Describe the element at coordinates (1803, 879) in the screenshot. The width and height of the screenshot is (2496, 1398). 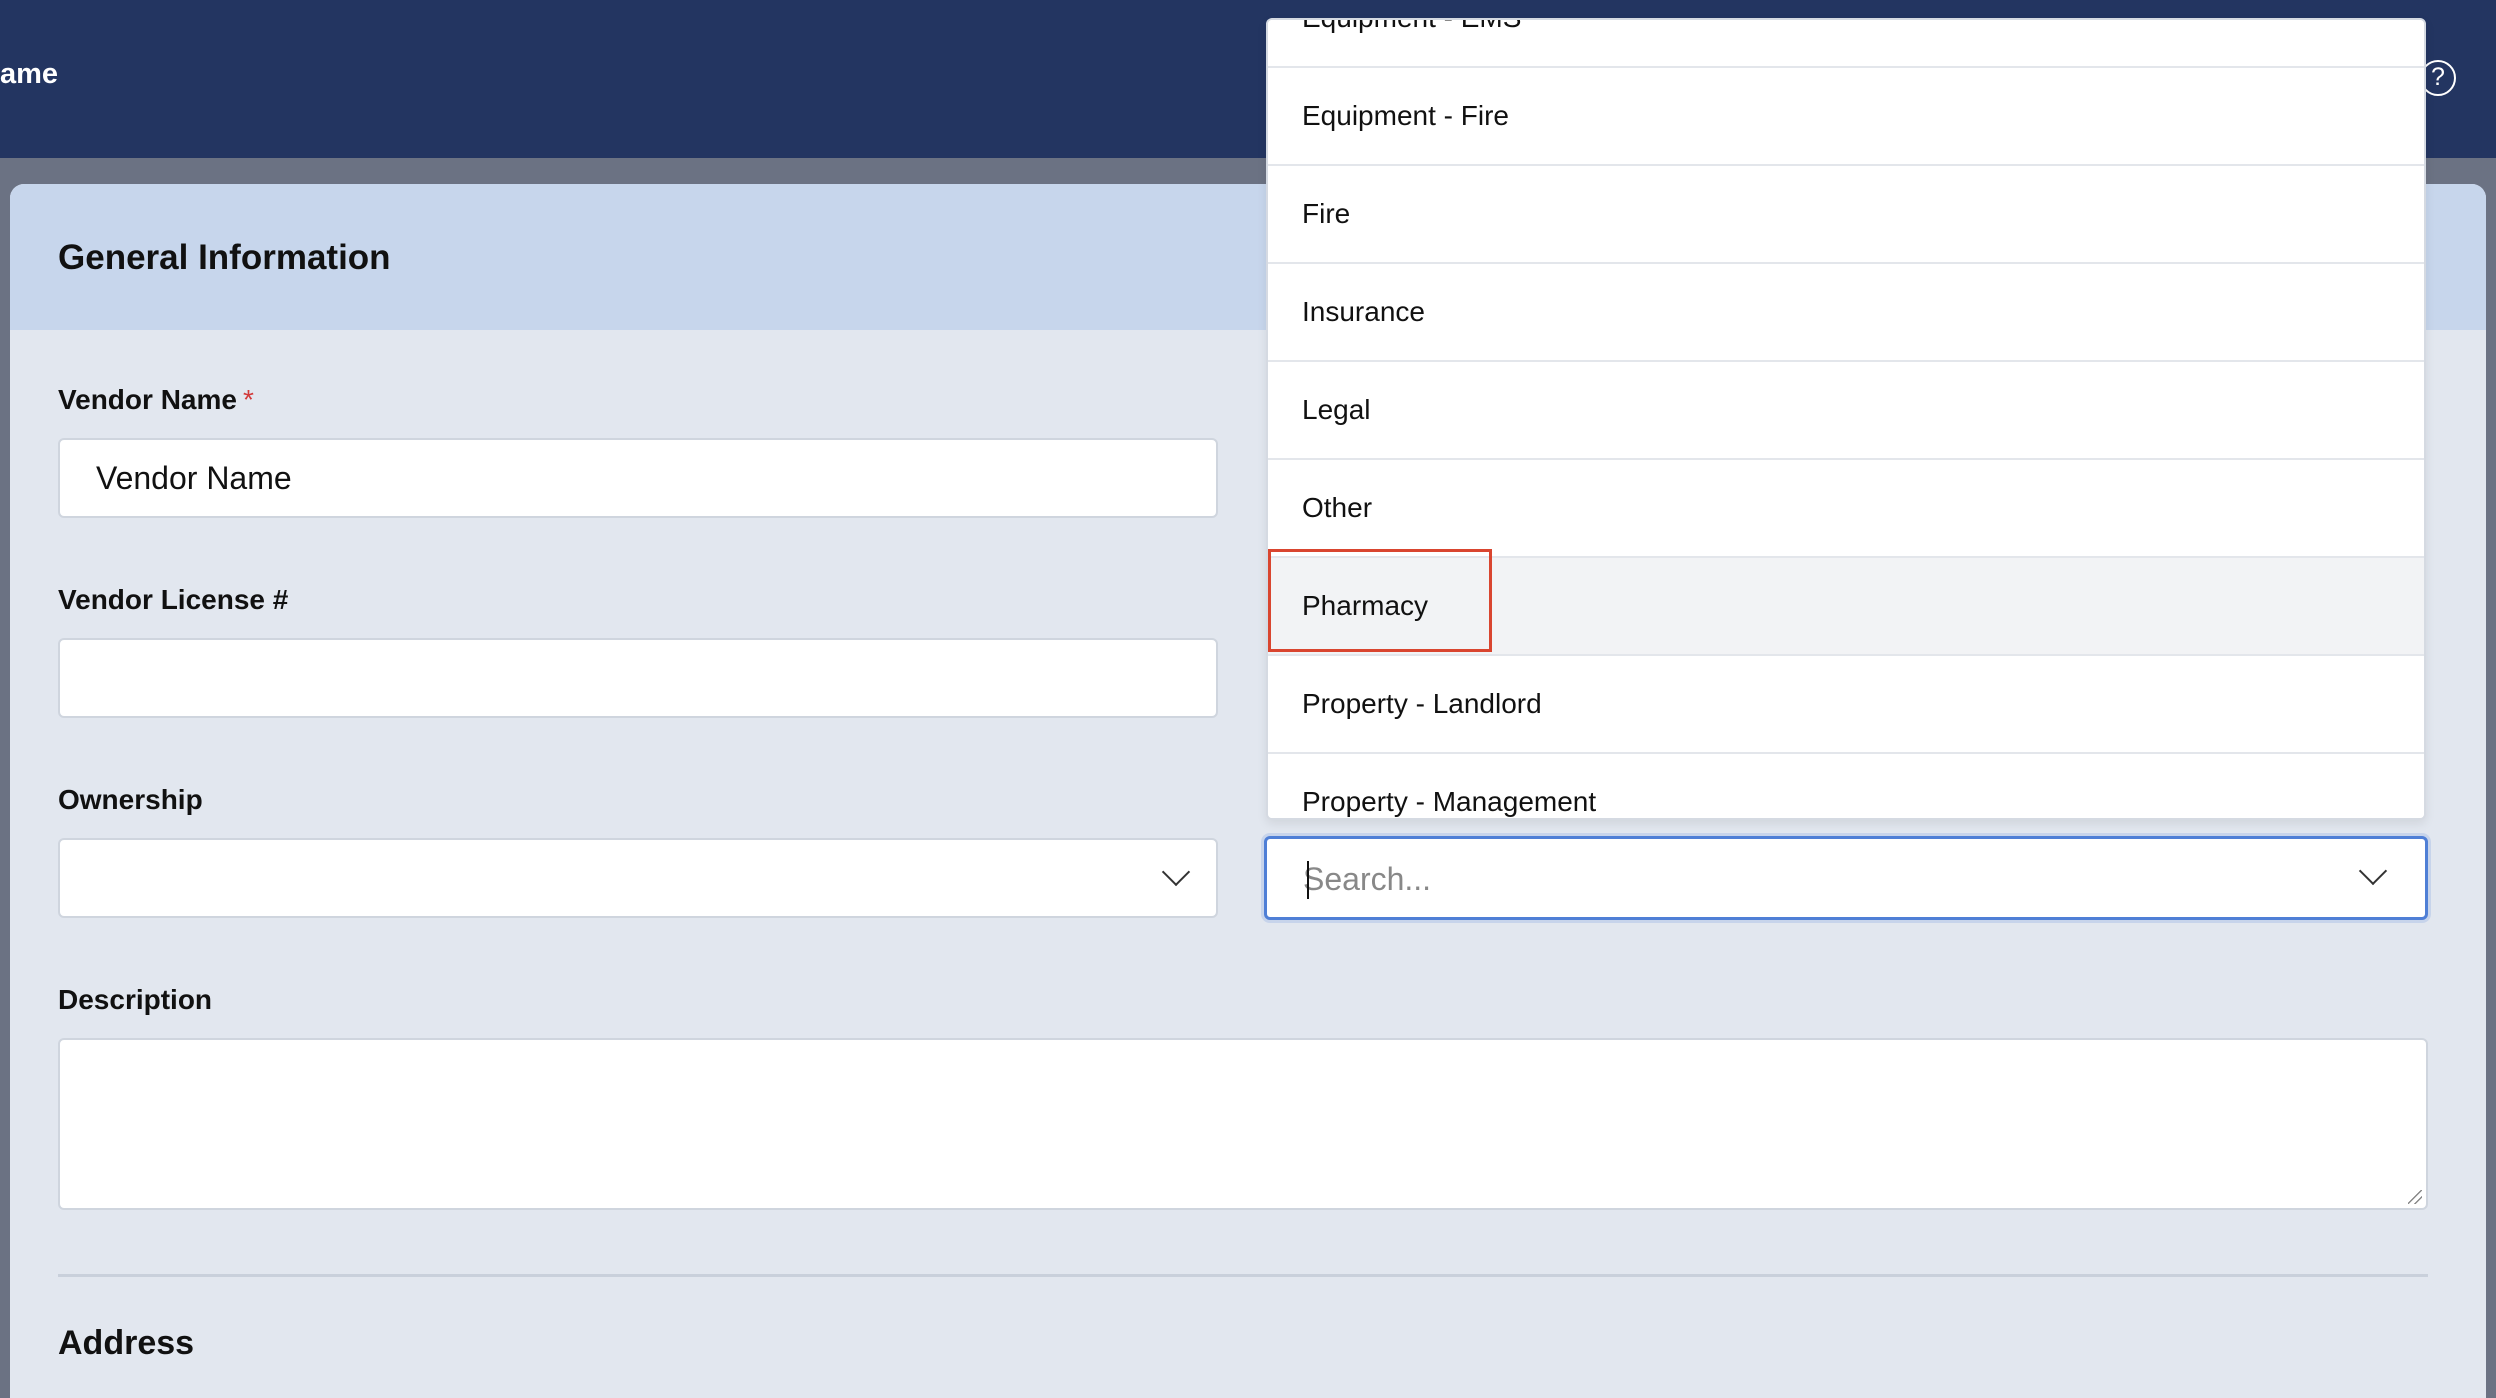
I see `category-search-input` at that location.